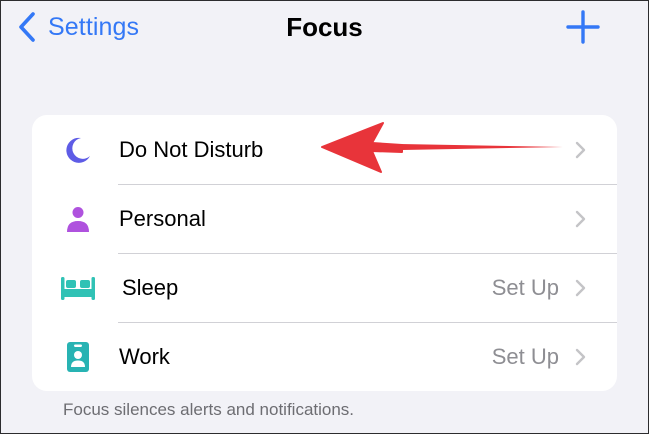 The image size is (649, 434). I want to click on focus-item-label: Do Not Disturb, so click(191, 149).